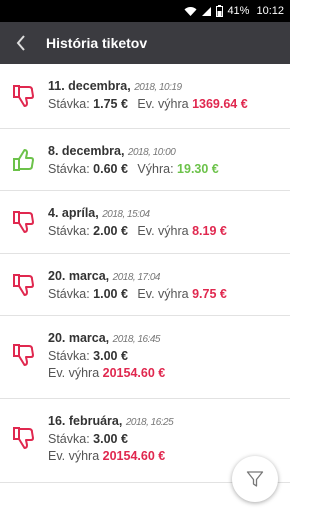 Image resolution: width=320 pixels, height=516 pixels. Describe the element at coordinates (85, 421) in the screenshot. I see `ticket-date: 16. februára,` at that location.